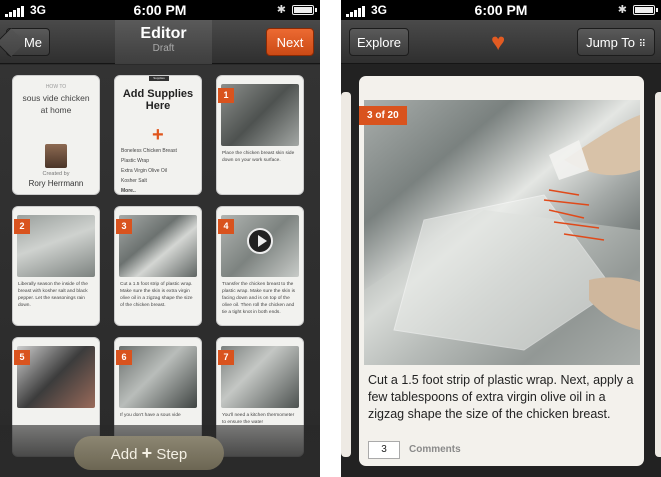 The width and height of the screenshot is (661, 477). What do you see at coordinates (56, 87) in the screenshot?
I see `howto-label: HOW TO` at bounding box center [56, 87].